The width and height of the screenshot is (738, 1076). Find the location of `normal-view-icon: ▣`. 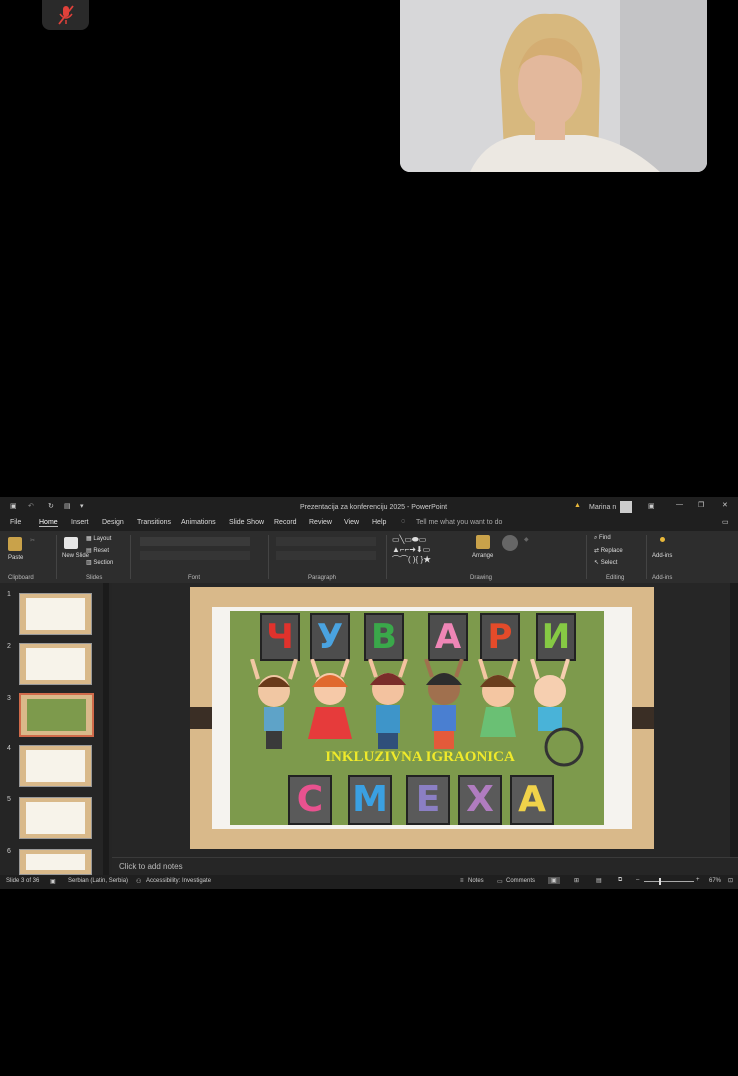

normal-view-icon: ▣ is located at coordinates (554, 880).